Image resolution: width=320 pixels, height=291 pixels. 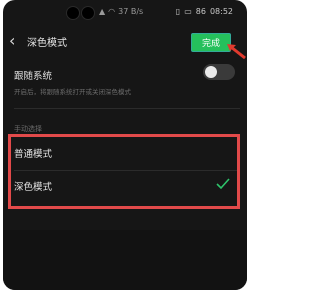 What do you see at coordinates (236, 51) in the screenshot?
I see `pointer-arrow-icon` at bounding box center [236, 51].